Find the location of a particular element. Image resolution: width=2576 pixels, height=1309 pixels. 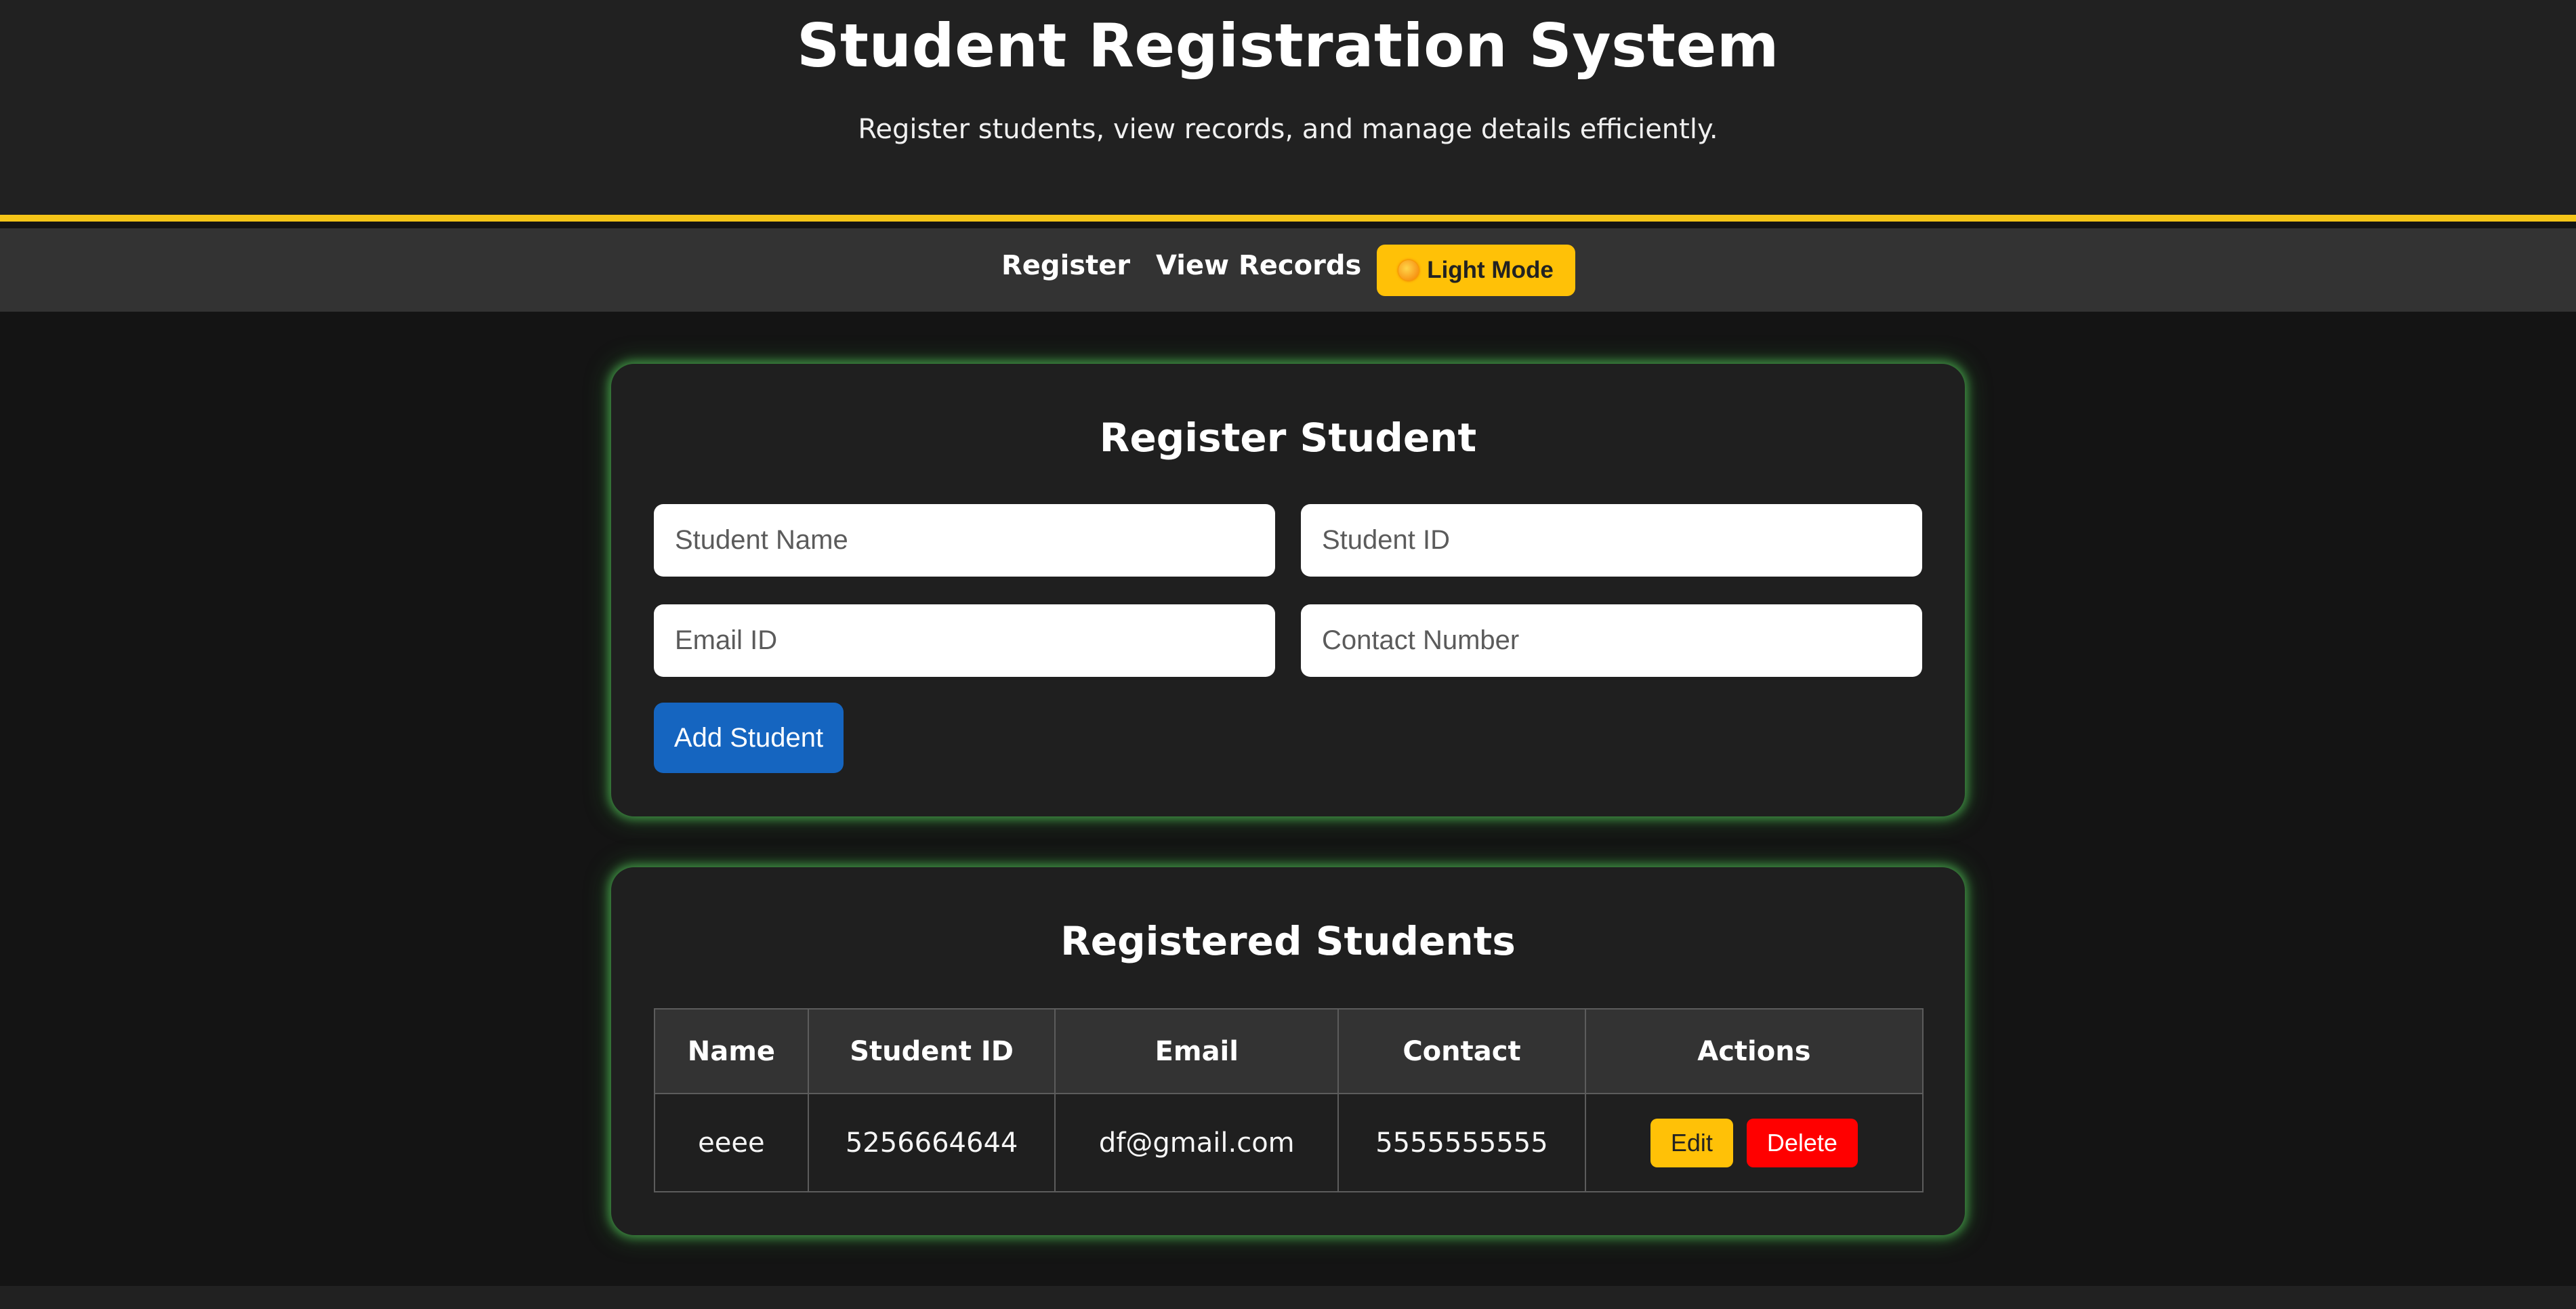

cell-email: df@gmail.com is located at coordinates (1196, 1142).